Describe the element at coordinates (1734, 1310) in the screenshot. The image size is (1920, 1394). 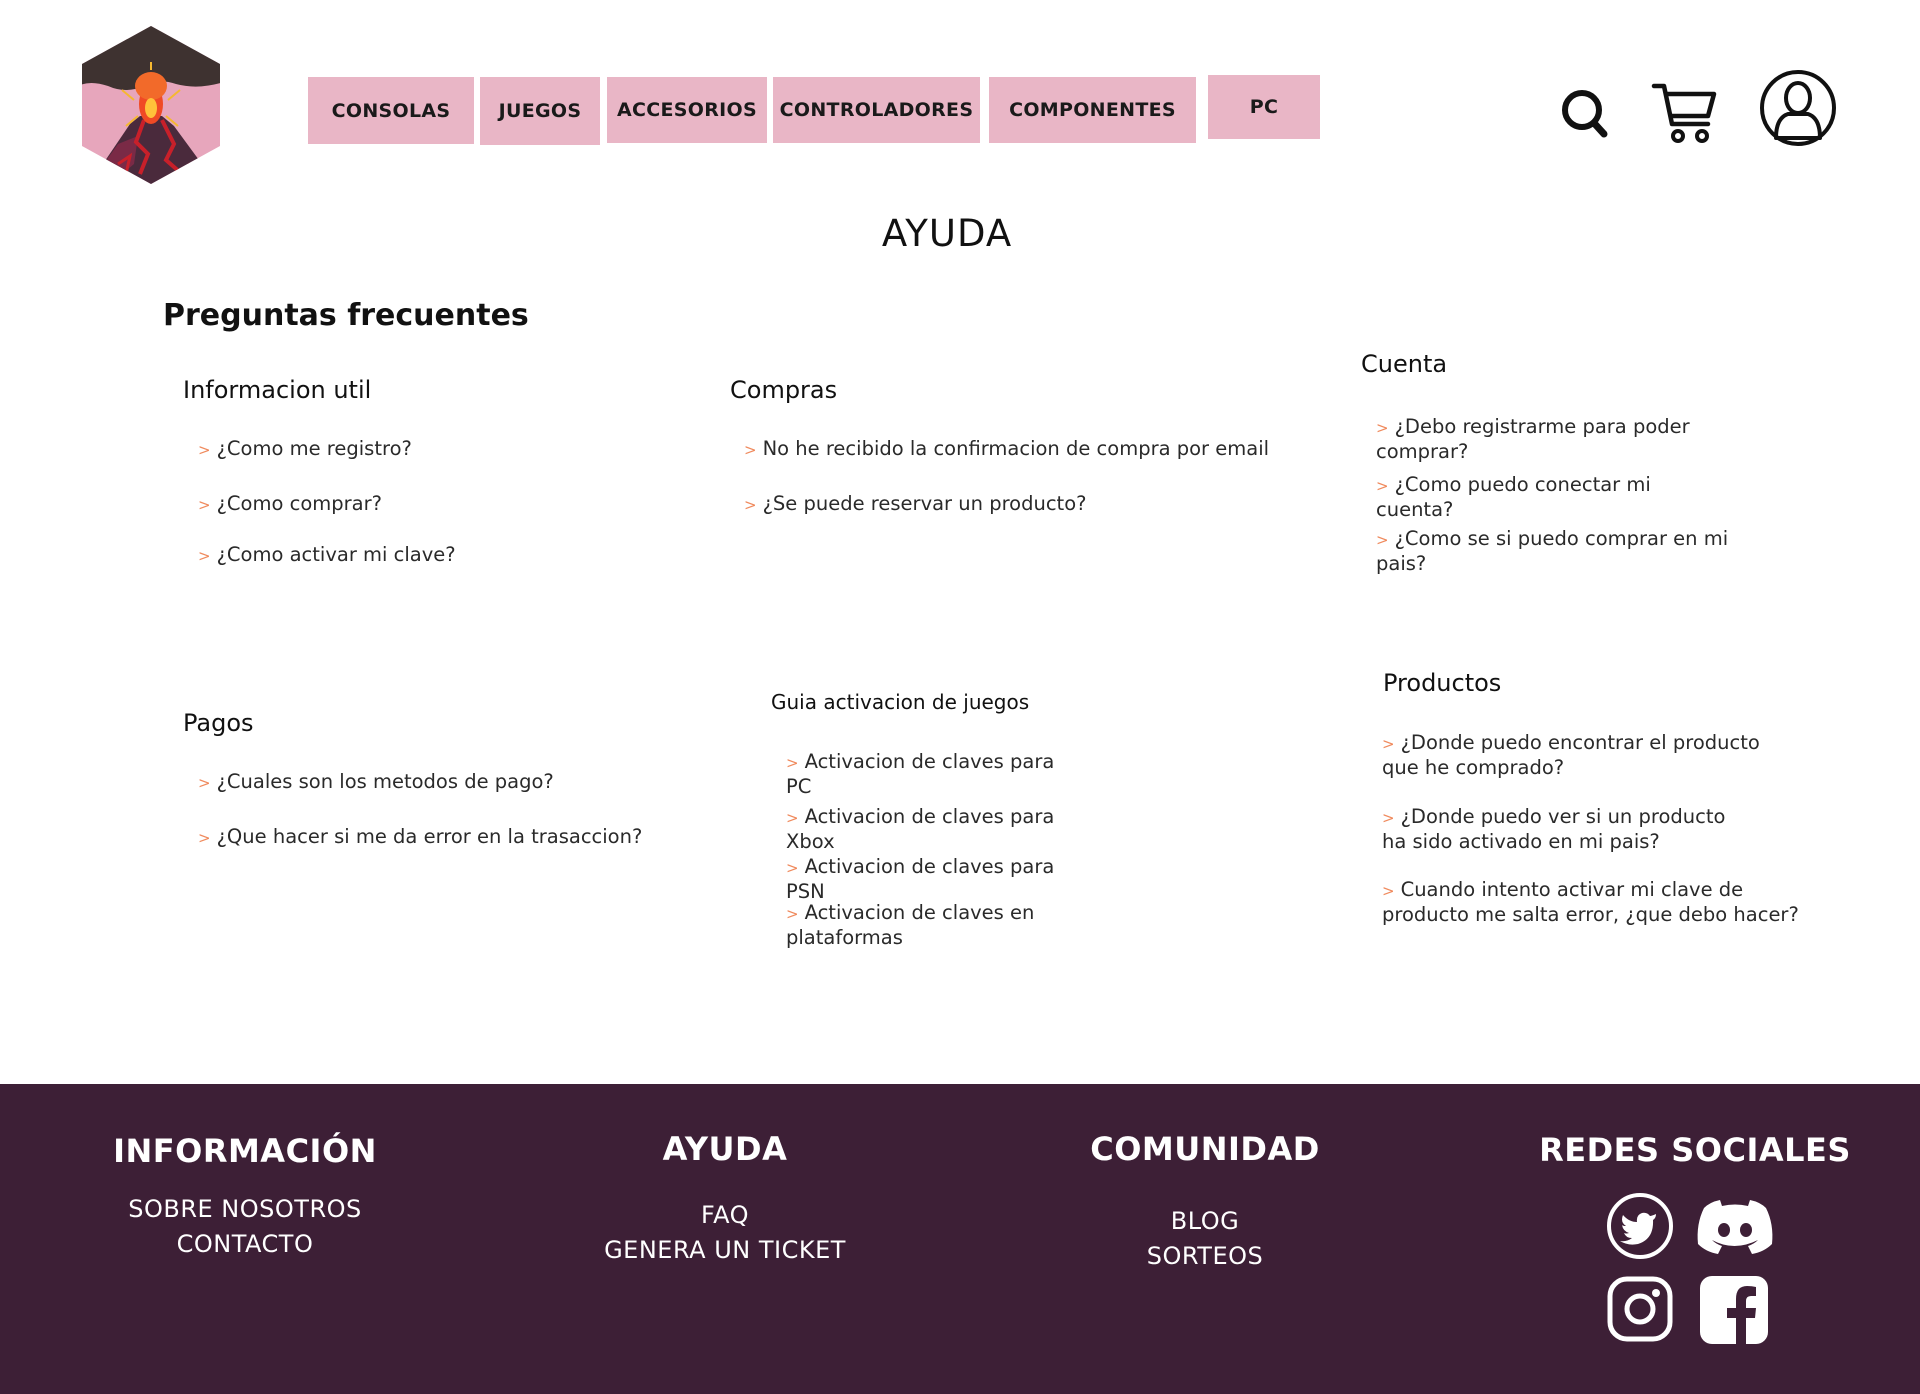
I see `facebook-icon` at that location.